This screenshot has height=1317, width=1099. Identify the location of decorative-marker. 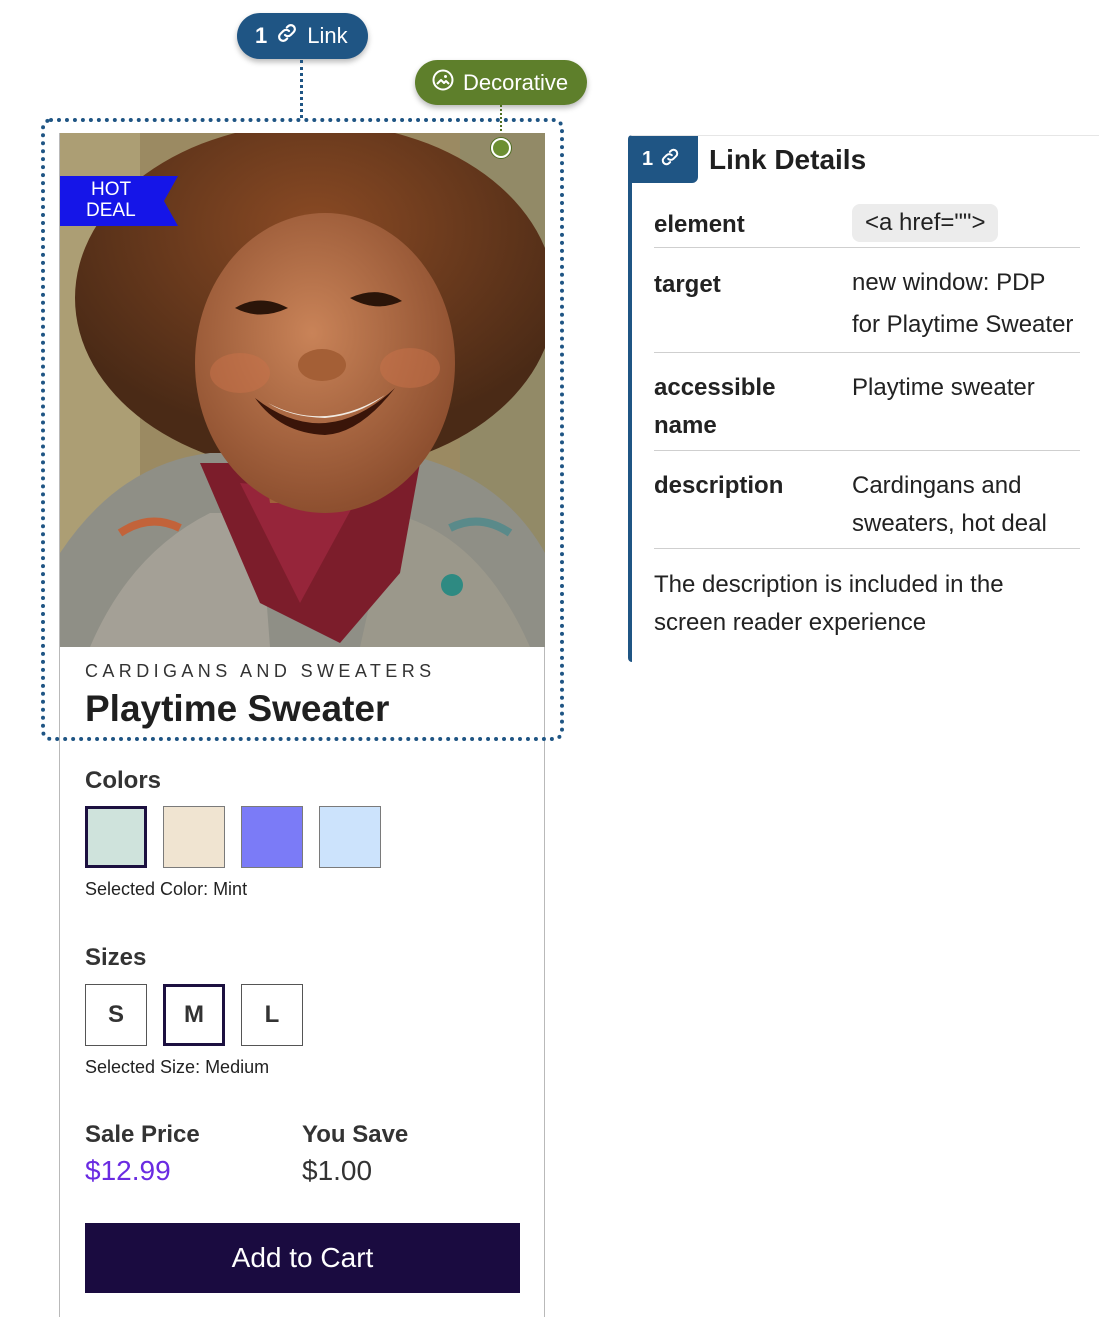
(501, 148).